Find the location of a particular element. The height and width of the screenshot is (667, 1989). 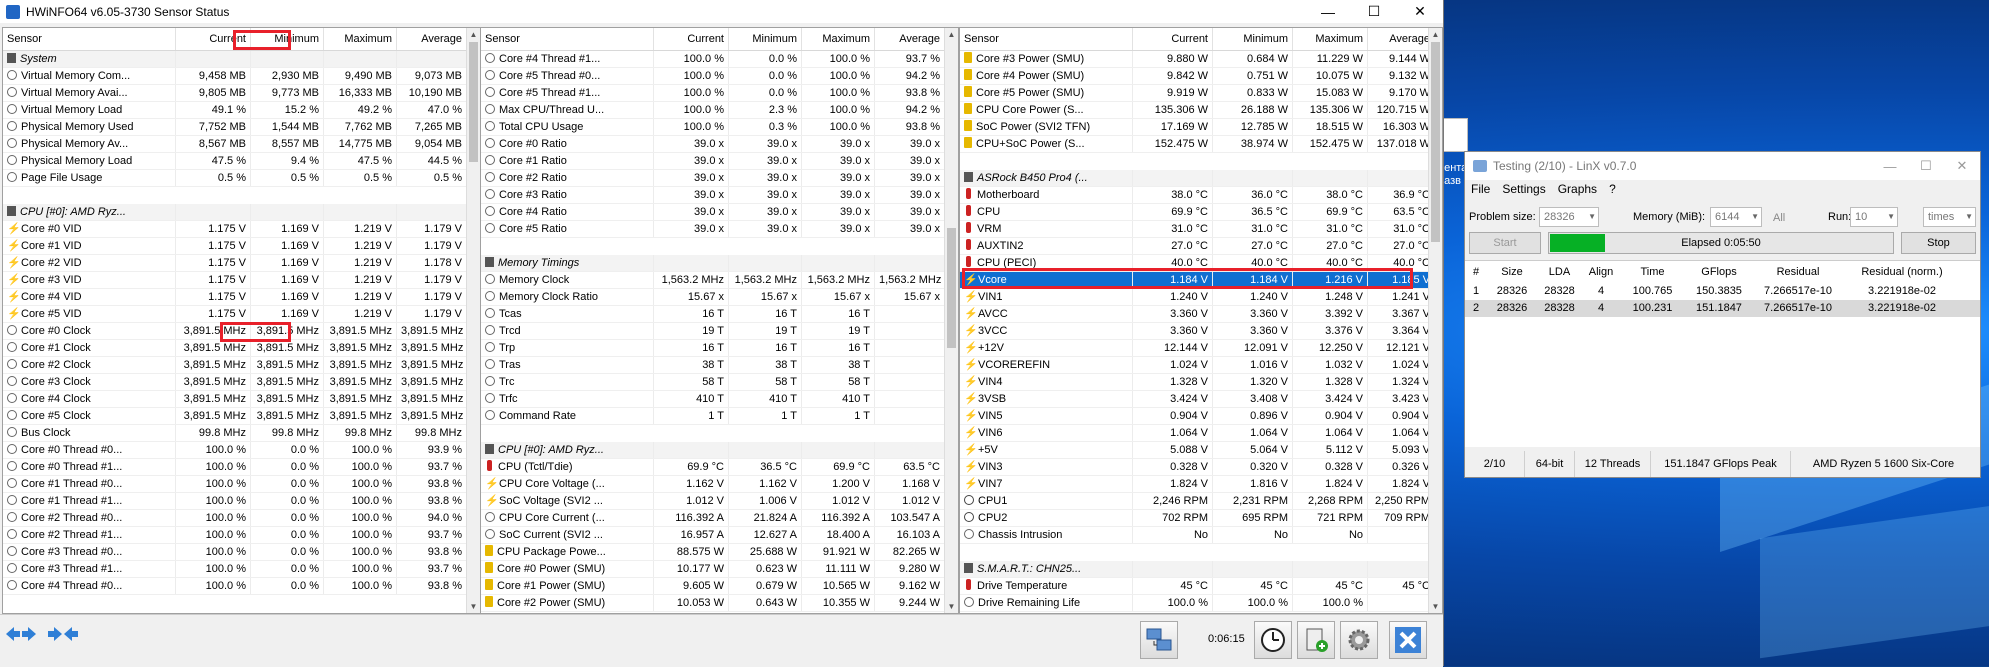

linx-titlebar: Testing (2/10) - LinX v0.7.0 — ☐ ✕ is located at coordinates (1722, 166).